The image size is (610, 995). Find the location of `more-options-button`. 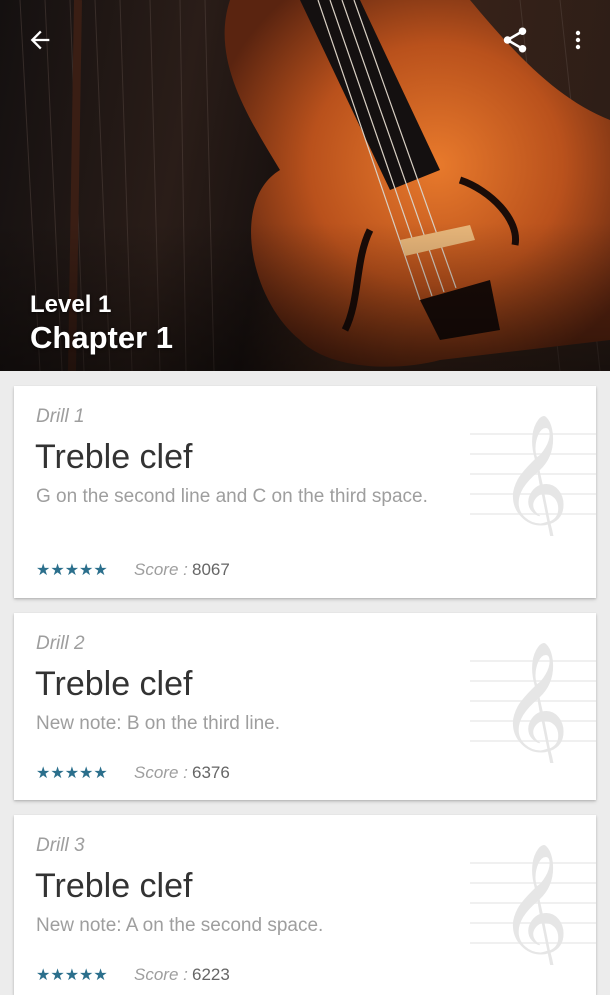

more-options-button is located at coordinates (578, 40).